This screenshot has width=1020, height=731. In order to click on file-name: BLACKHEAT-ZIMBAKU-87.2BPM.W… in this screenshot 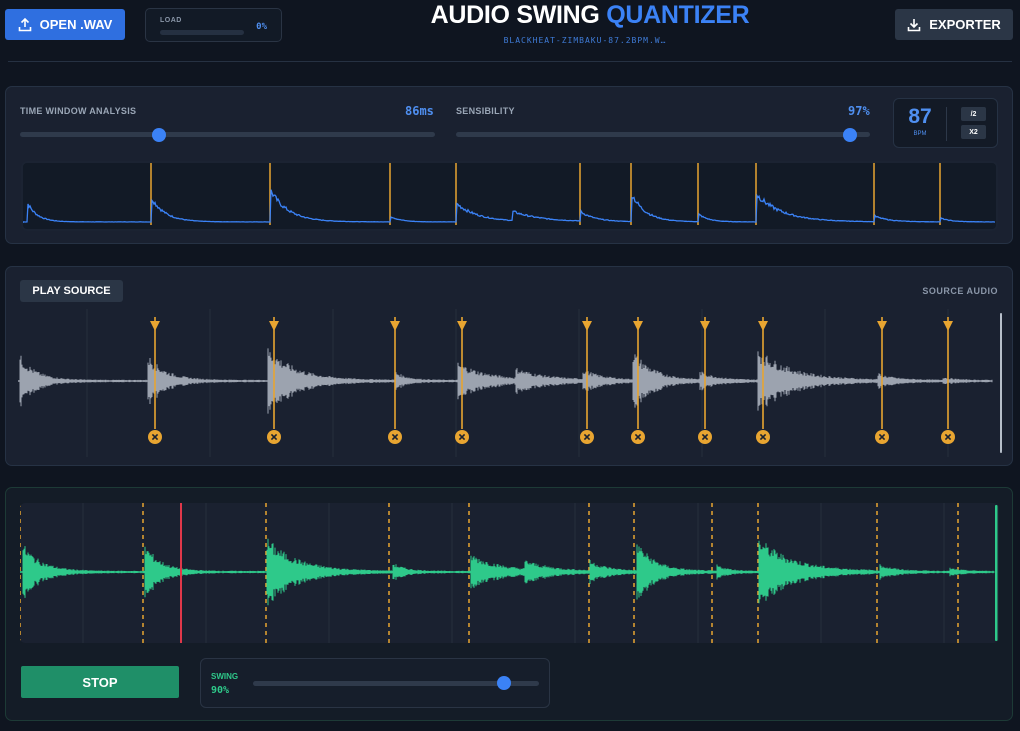, I will do `click(585, 40)`.